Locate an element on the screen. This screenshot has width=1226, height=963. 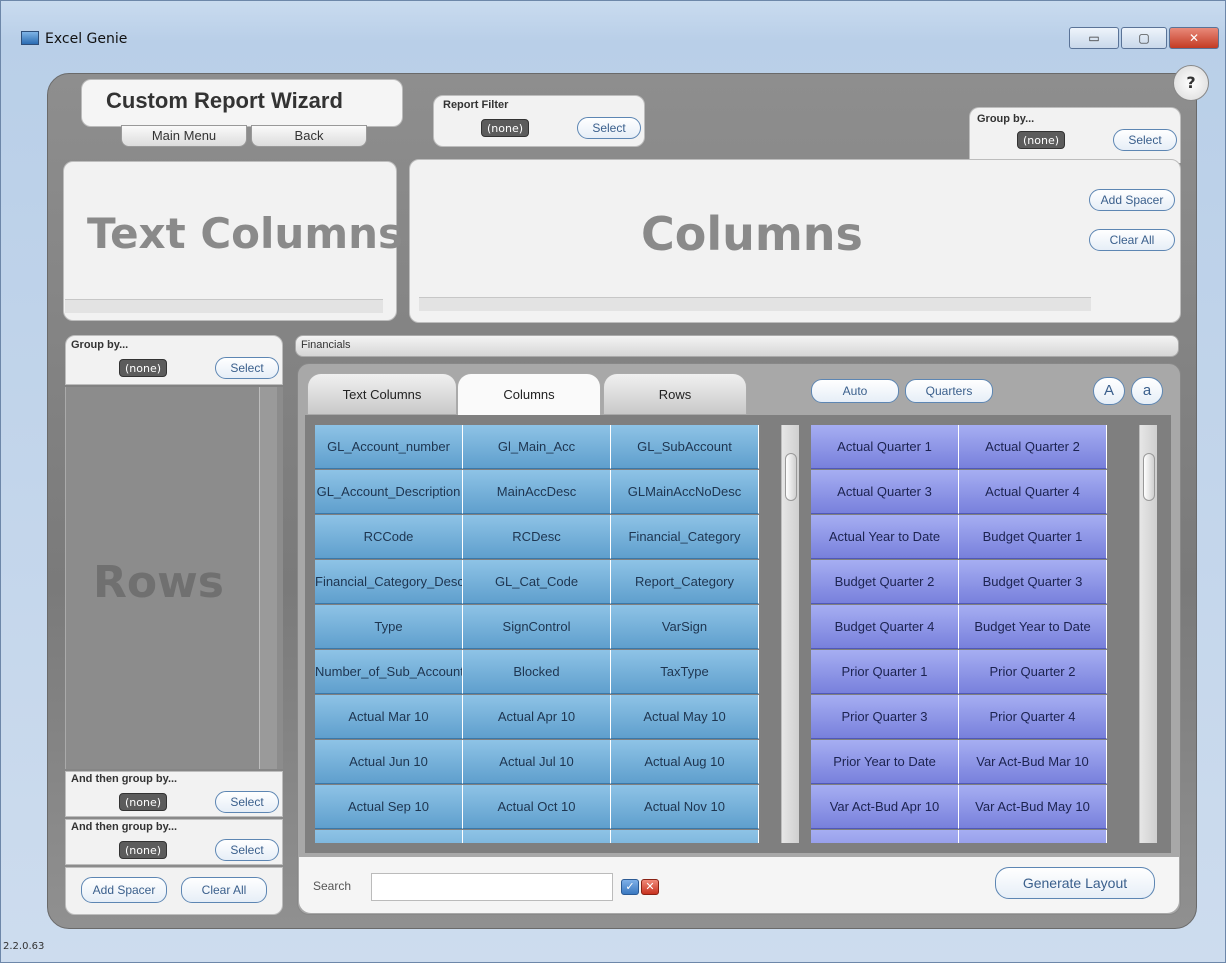
field-grid-cell: Gl_Main_Acc is located at coordinates (537, 447).